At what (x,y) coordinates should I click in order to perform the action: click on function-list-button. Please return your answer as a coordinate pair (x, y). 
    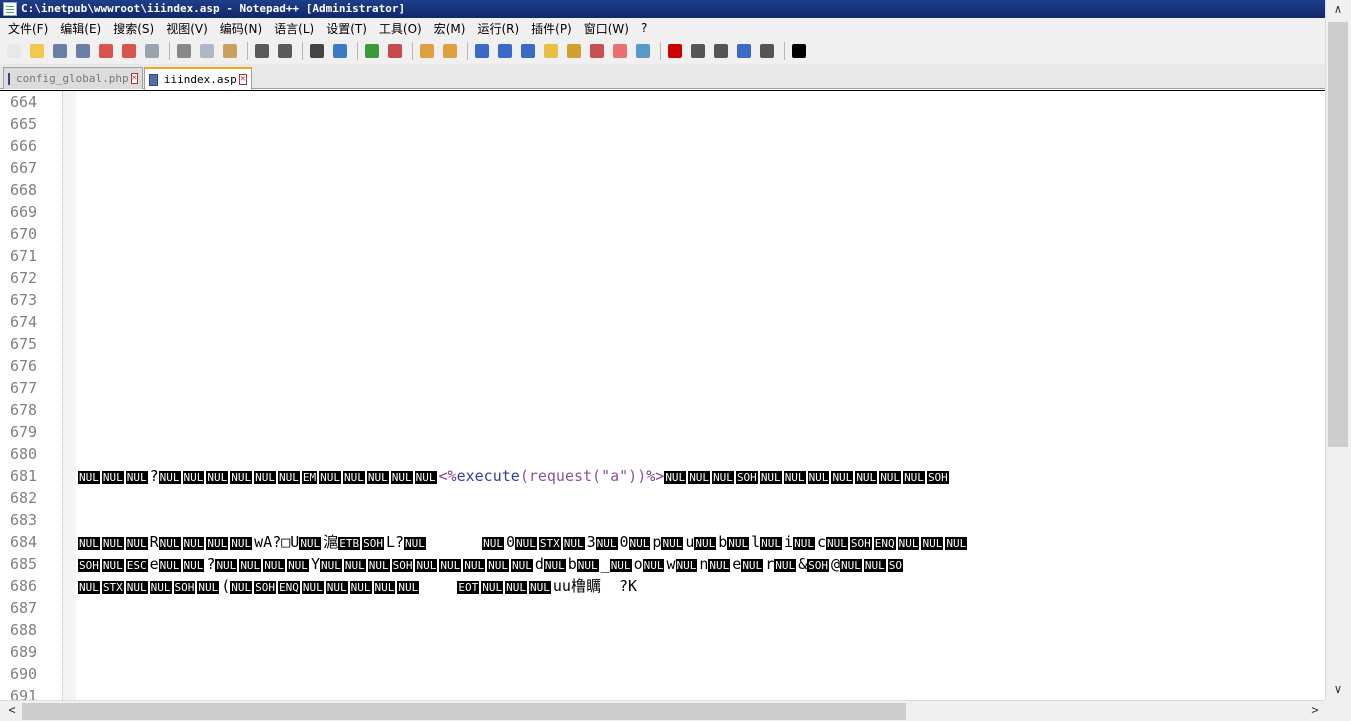
    Looking at the image, I should click on (597, 51).